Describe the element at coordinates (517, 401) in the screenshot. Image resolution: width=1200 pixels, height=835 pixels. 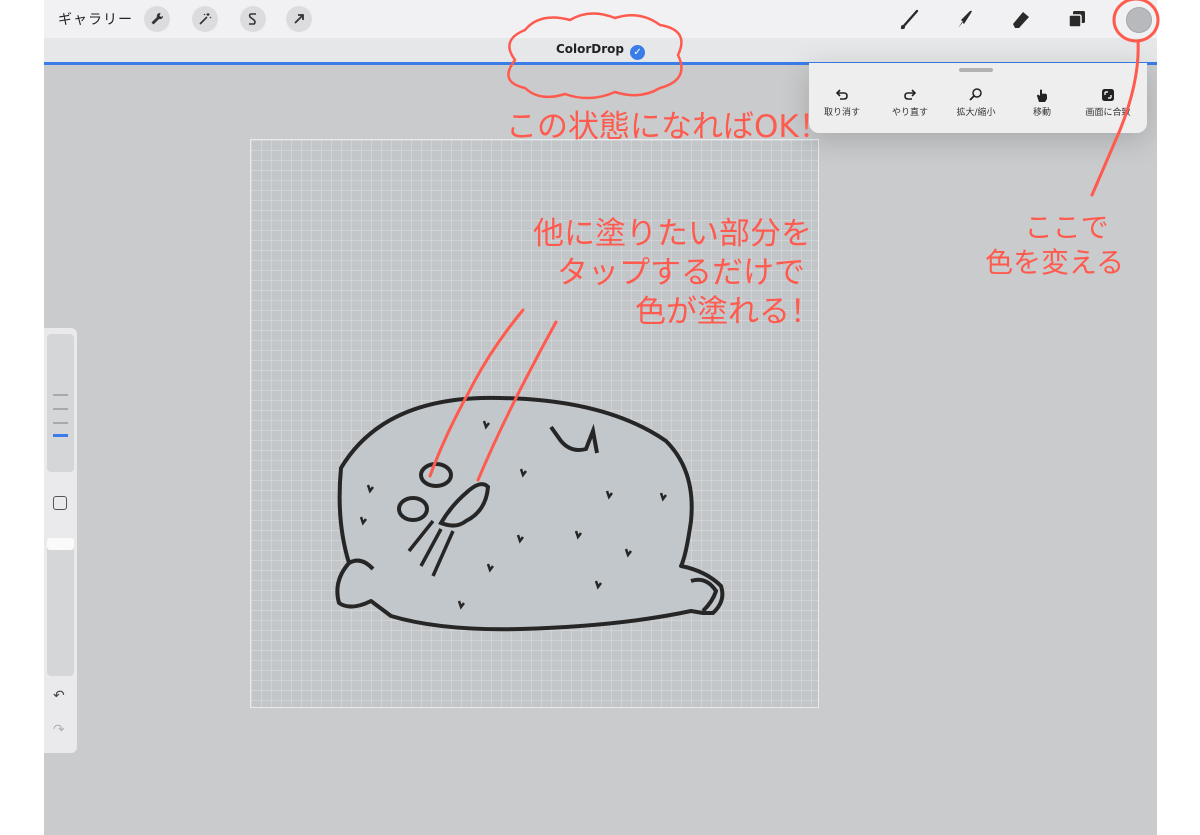
I see `pointer-line-nose` at that location.